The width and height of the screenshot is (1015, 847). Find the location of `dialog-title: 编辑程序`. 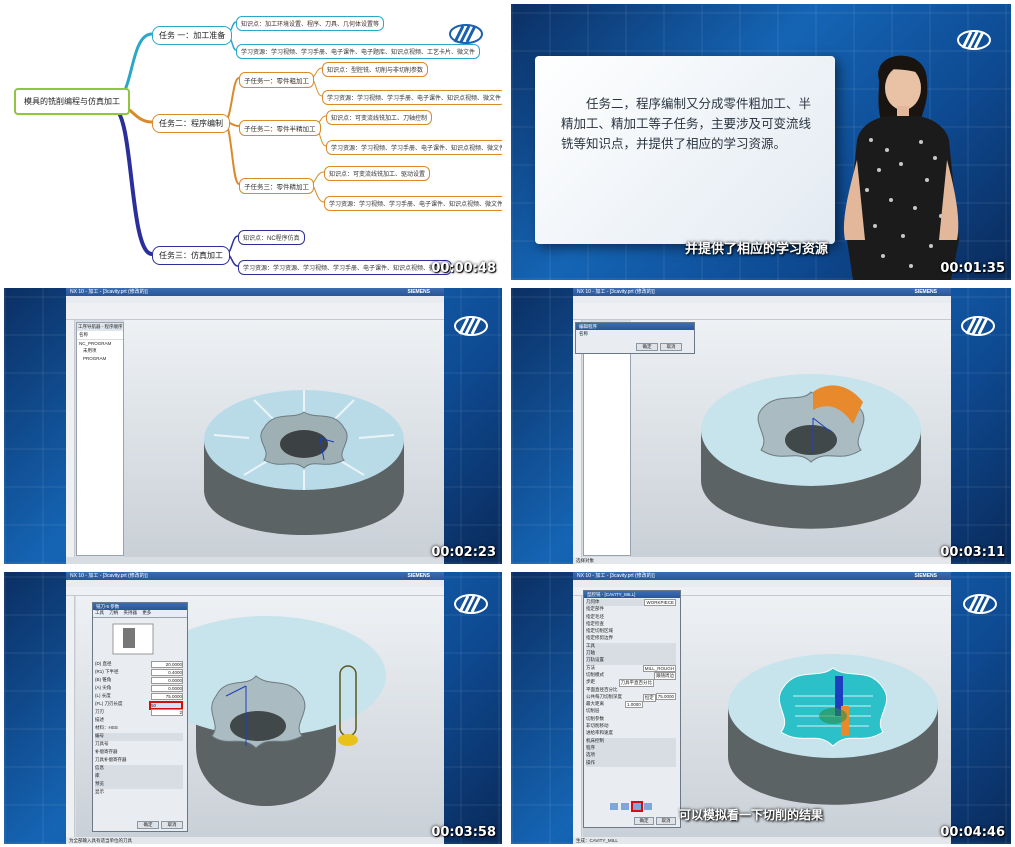

dialog-title: 编辑程序 is located at coordinates (635, 326).